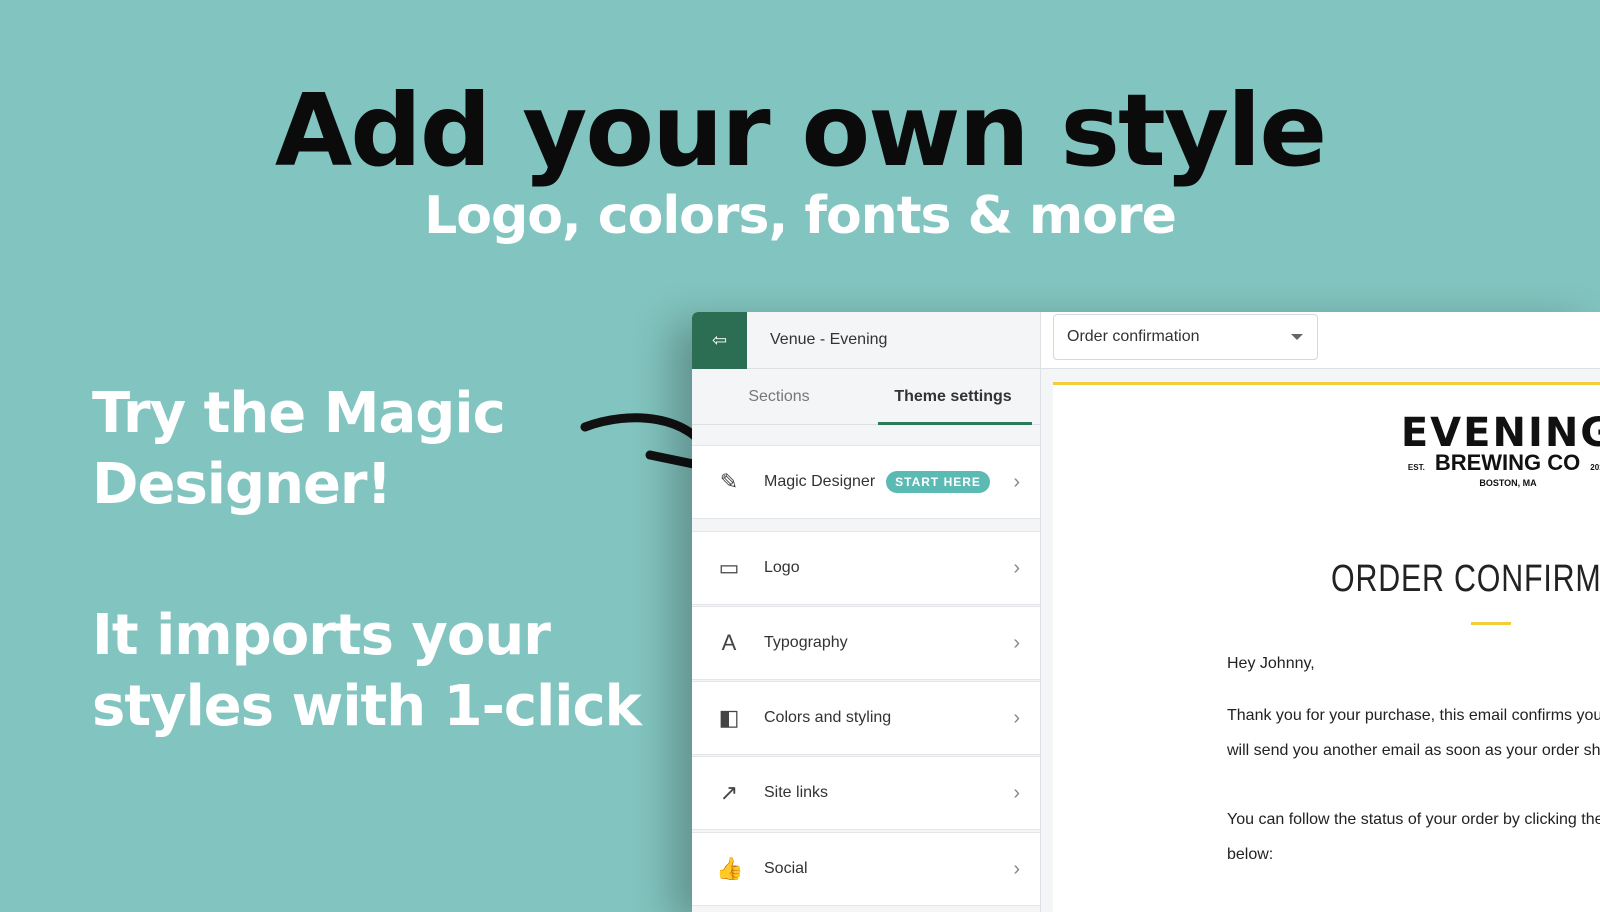  Describe the element at coordinates (367, 671) in the screenshot. I see `side-text-2: It imports your styles with 1-click` at that location.